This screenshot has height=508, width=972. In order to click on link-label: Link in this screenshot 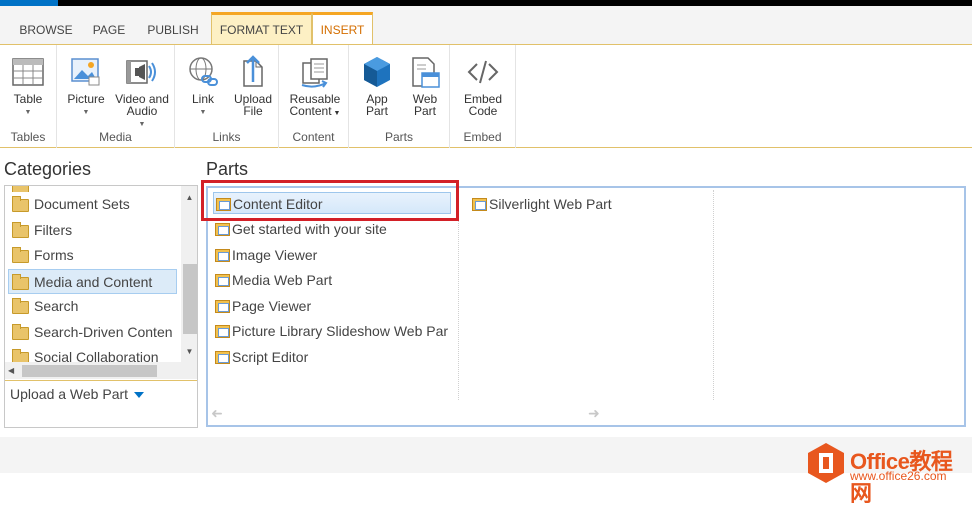, I will do `click(202, 99)`.